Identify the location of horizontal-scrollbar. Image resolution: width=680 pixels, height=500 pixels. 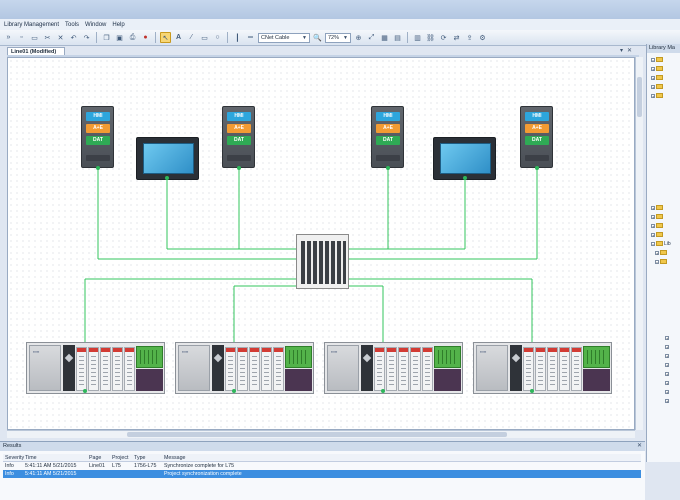
(321, 434).